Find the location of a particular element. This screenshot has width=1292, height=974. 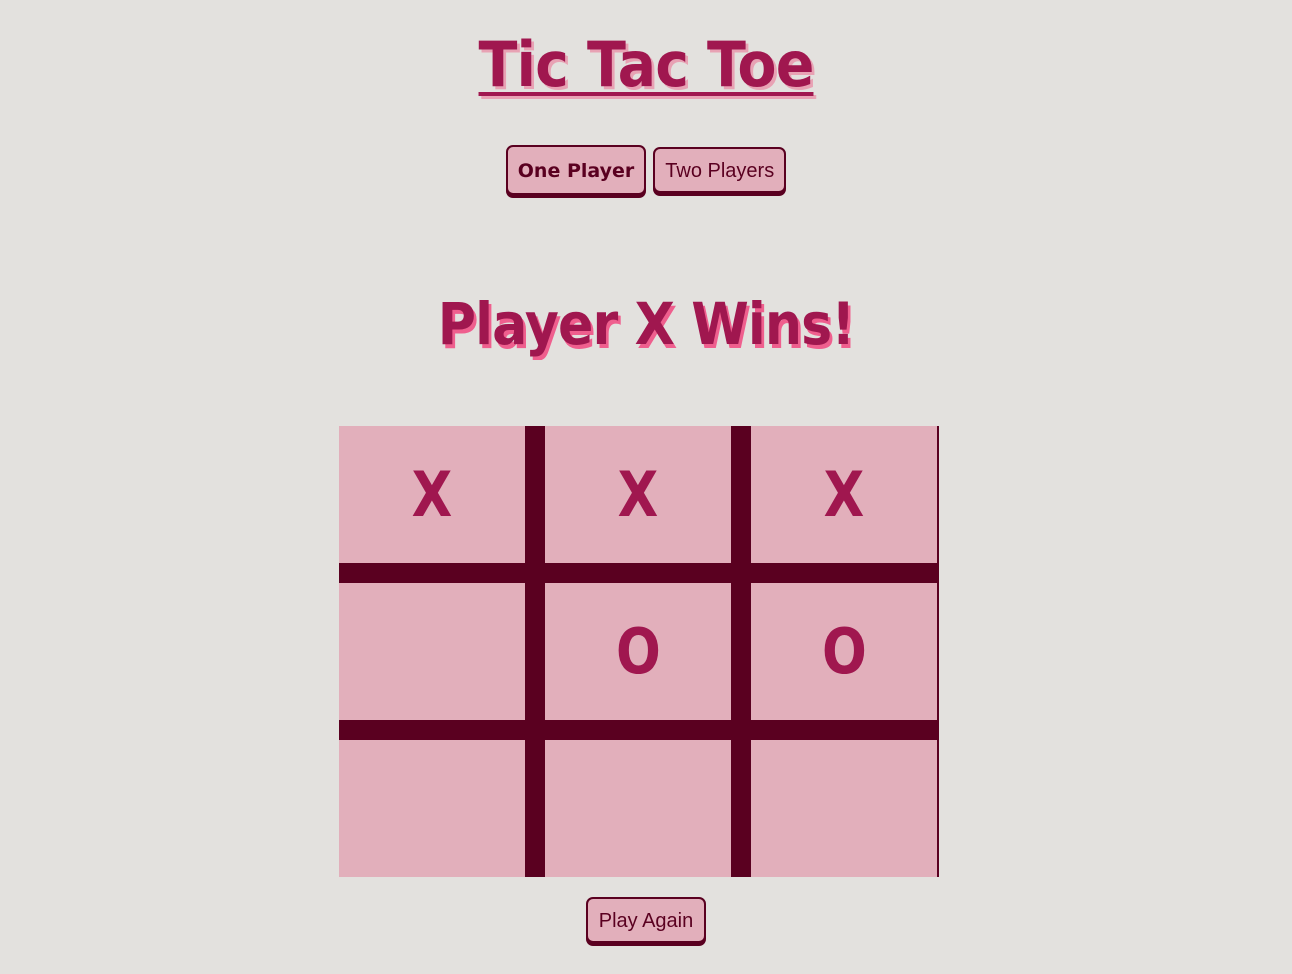

play-again-container: Play Again is located at coordinates (646, 920).